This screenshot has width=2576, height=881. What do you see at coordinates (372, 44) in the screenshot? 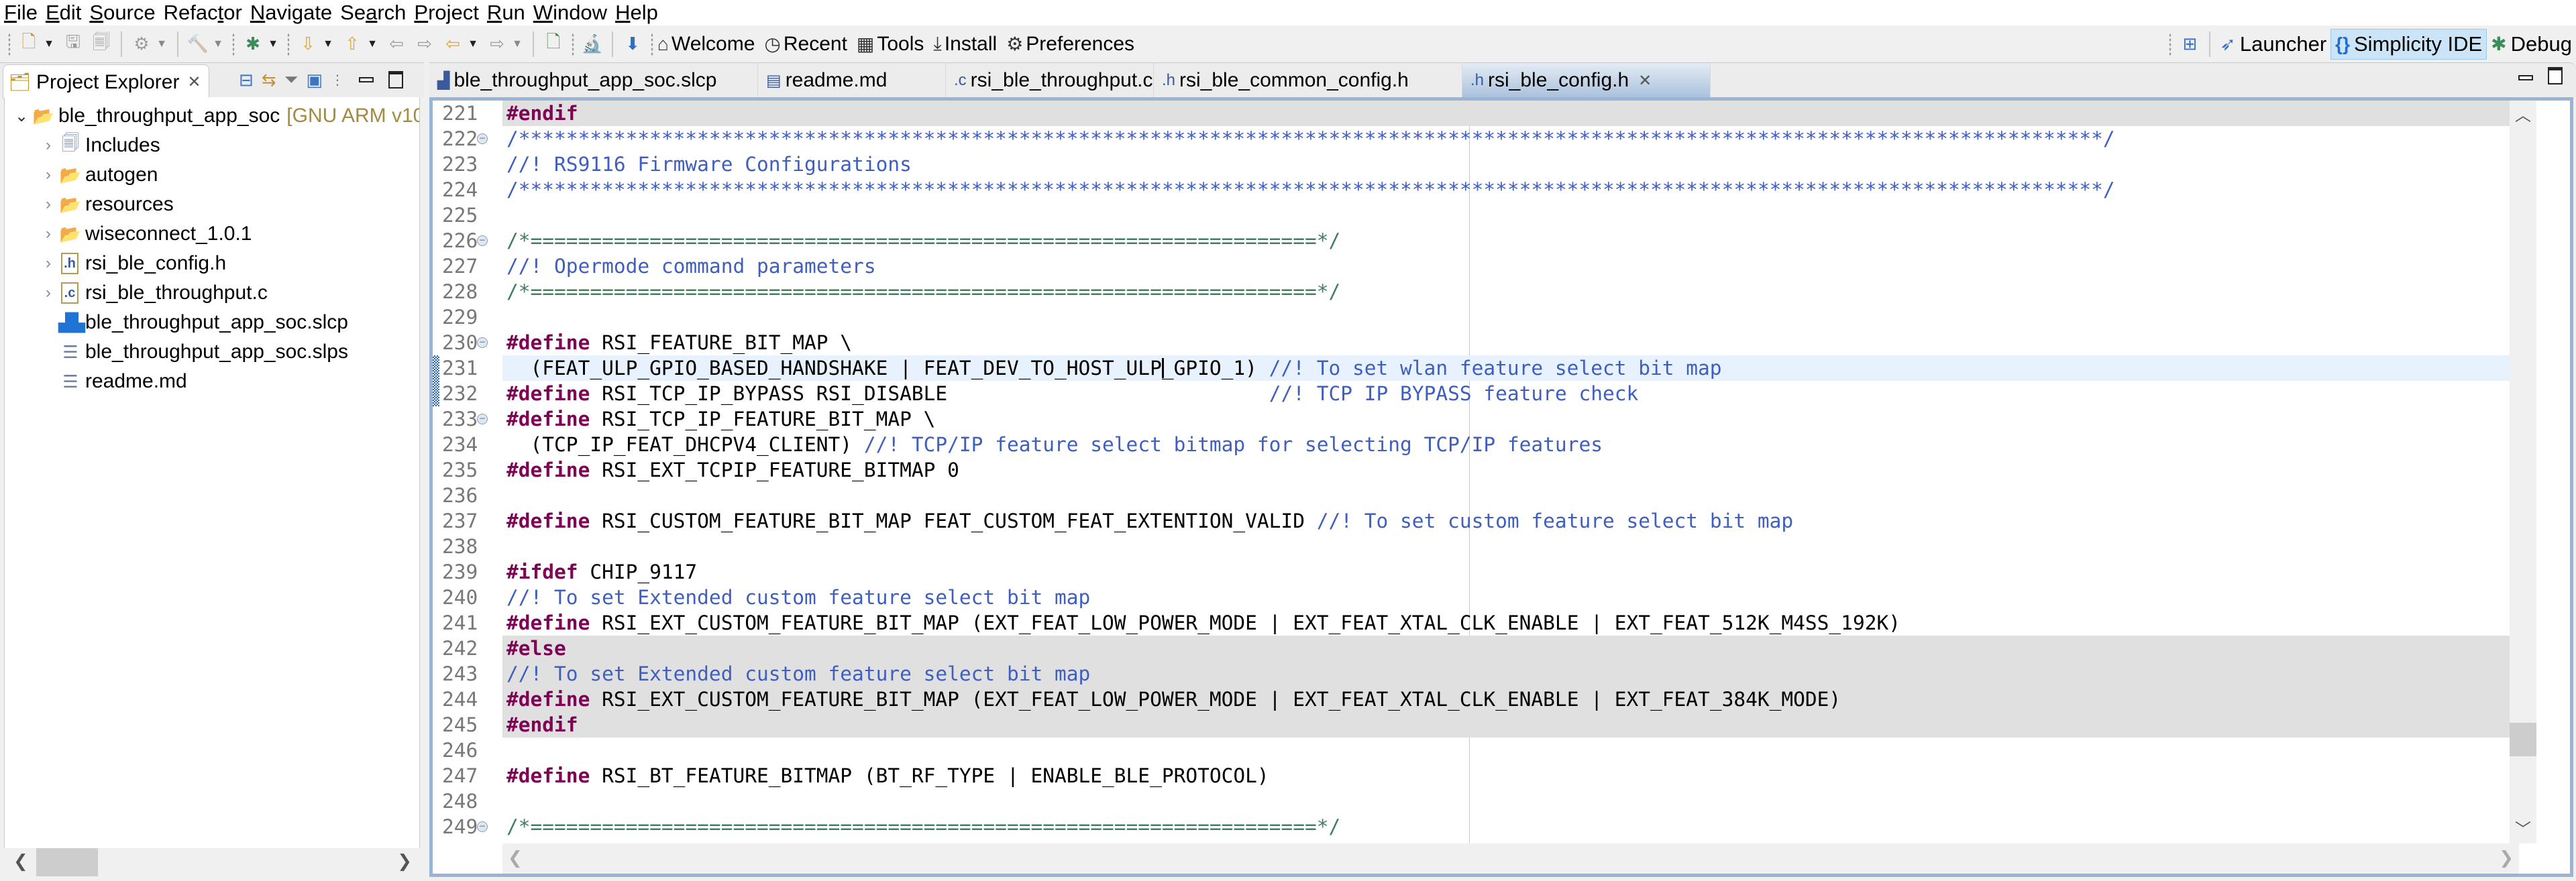
I see `previous-annotation-dropdown-icon: ▼` at bounding box center [372, 44].